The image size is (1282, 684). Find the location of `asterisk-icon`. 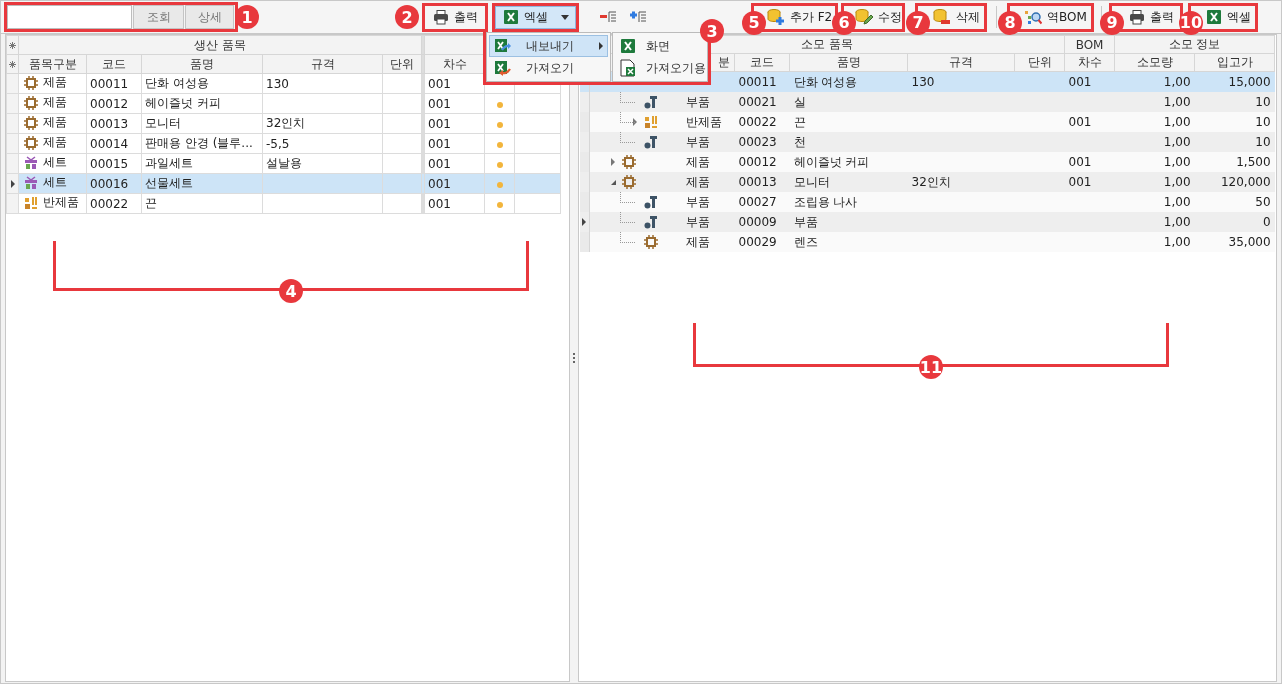

asterisk-icon is located at coordinates (12, 45).